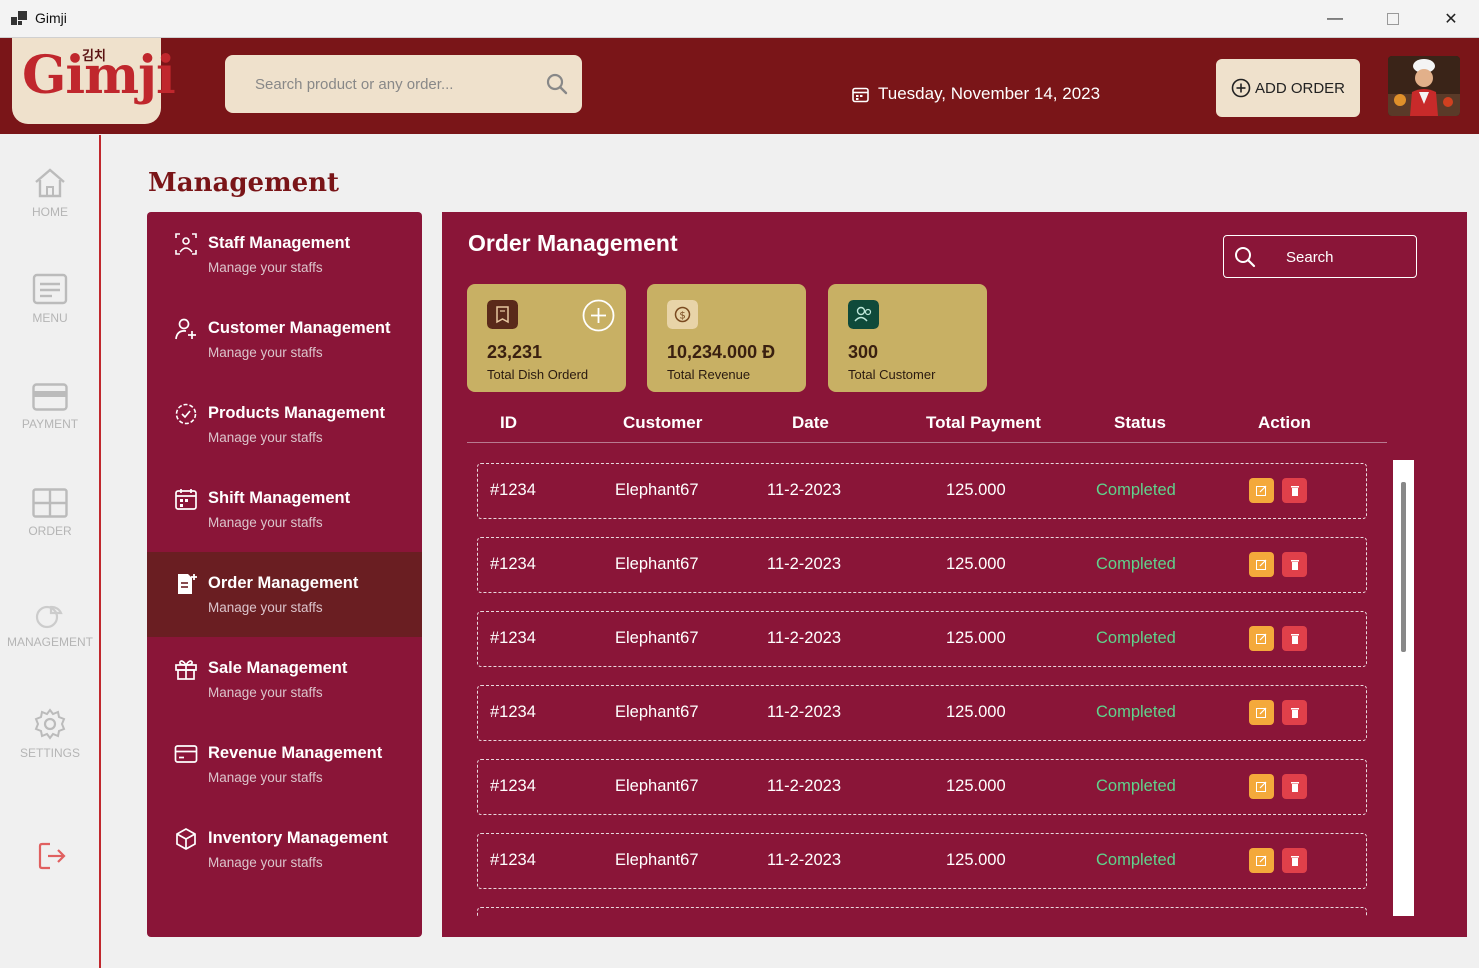 This screenshot has width=1479, height=968. I want to click on table-row-partial, so click(922, 912).